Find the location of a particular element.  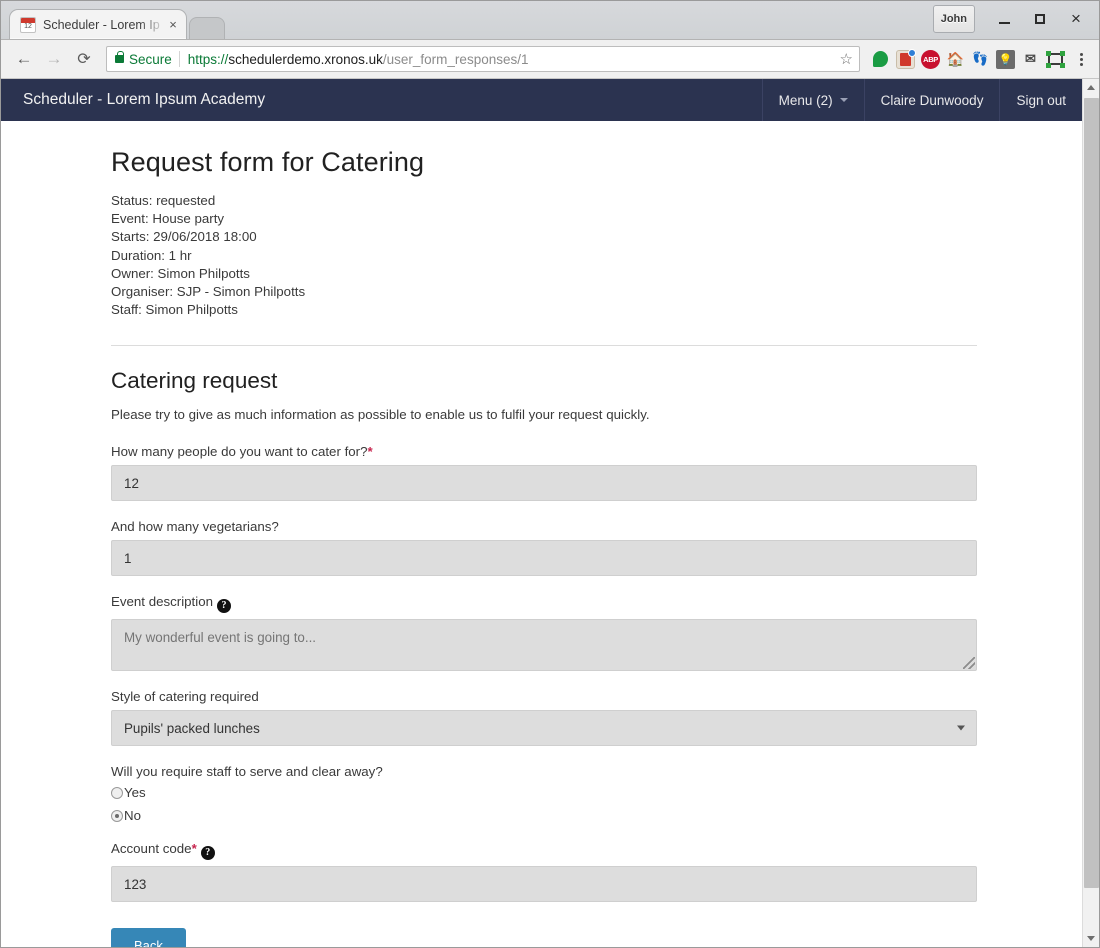

browser-title-bar: Scheduler - Lorem Ip × John × is located at coordinates (550, 20).